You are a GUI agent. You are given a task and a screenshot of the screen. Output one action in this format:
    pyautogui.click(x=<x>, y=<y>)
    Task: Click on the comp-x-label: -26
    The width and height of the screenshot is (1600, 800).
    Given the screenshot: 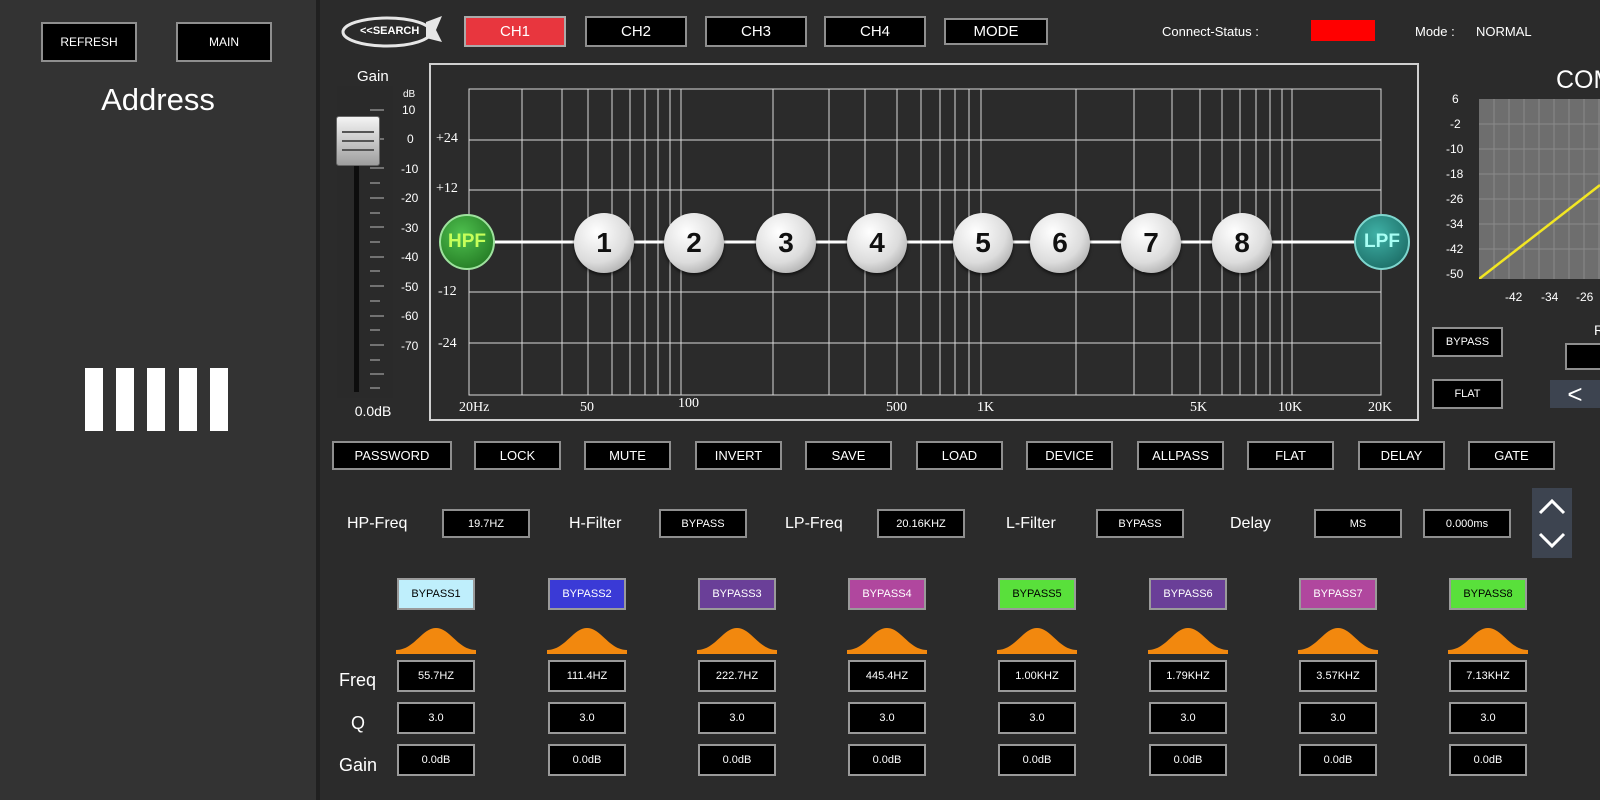 What is the action you would take?
    pyautogui.click(x=1585, y=297)
    